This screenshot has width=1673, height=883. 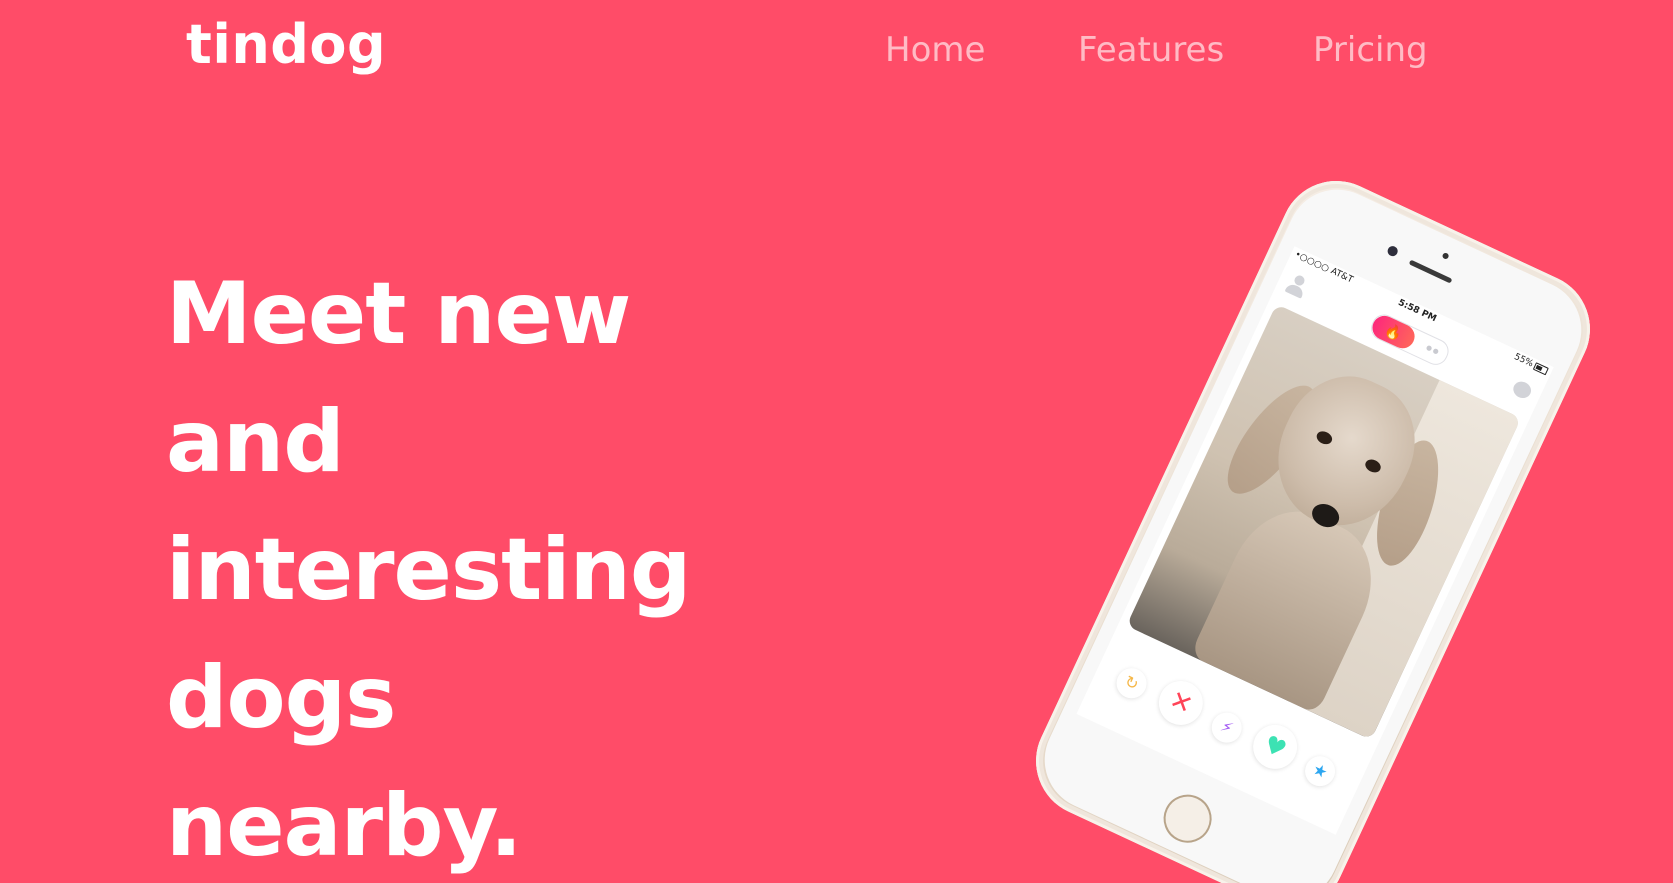 What do you see at coordinates (398, 314) in the screenshot?
I see `headline-line: Meet new` at bounding box center [398, 314].